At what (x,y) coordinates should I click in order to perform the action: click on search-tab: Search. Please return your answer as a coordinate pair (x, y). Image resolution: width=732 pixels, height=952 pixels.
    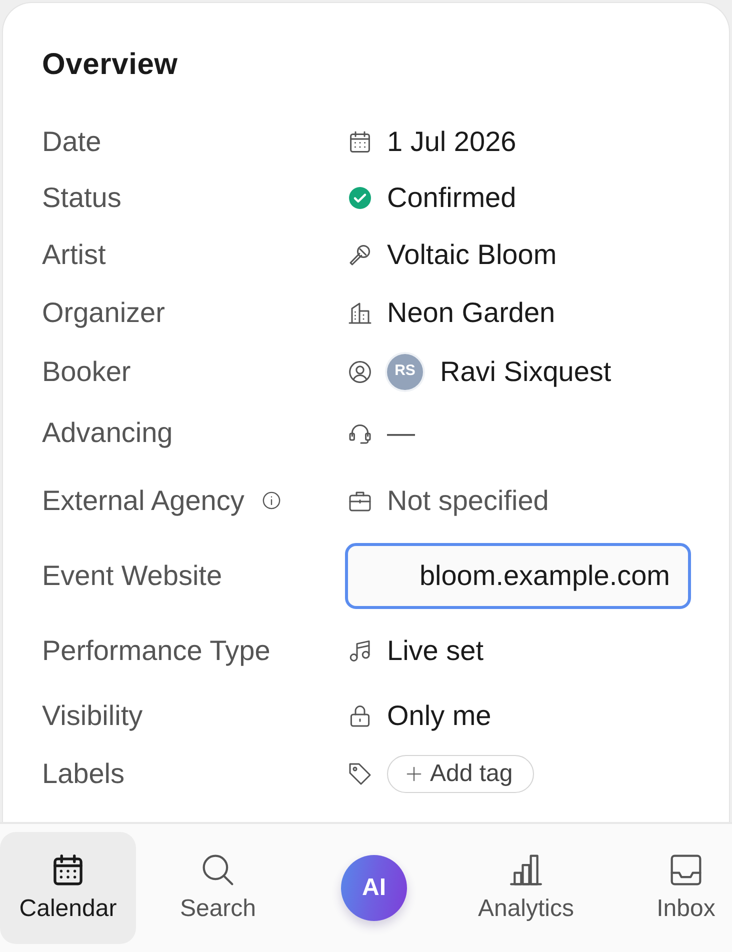
    Looking at the image, I should click on (218, 888).